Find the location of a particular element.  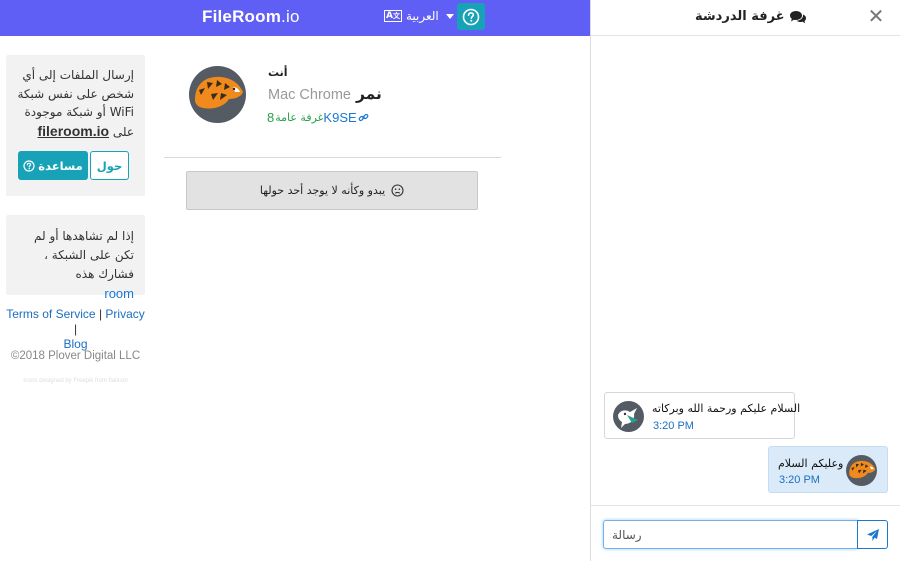

comments-icon is located at coordinates (797, 16).